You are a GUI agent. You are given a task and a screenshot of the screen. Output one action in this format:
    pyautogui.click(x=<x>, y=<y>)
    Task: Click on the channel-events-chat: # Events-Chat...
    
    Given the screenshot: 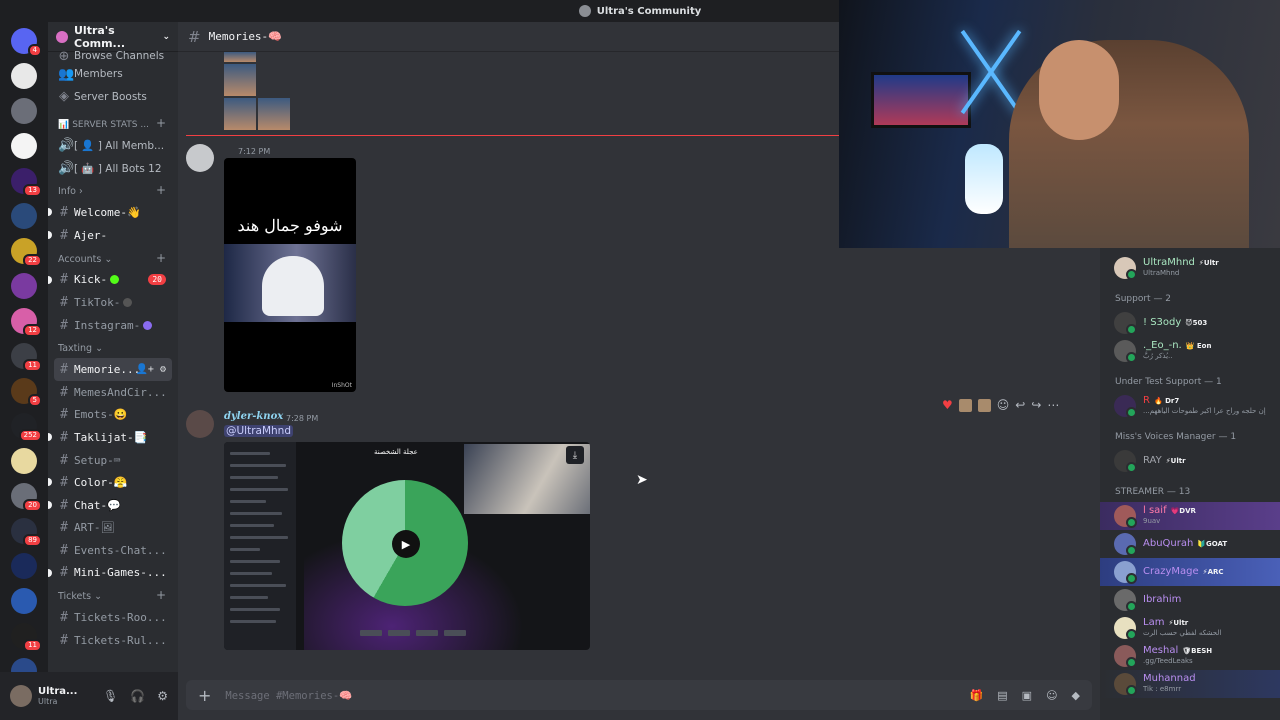 What is the action you would take?
    pyautogui.click(x=113, y=550)
    